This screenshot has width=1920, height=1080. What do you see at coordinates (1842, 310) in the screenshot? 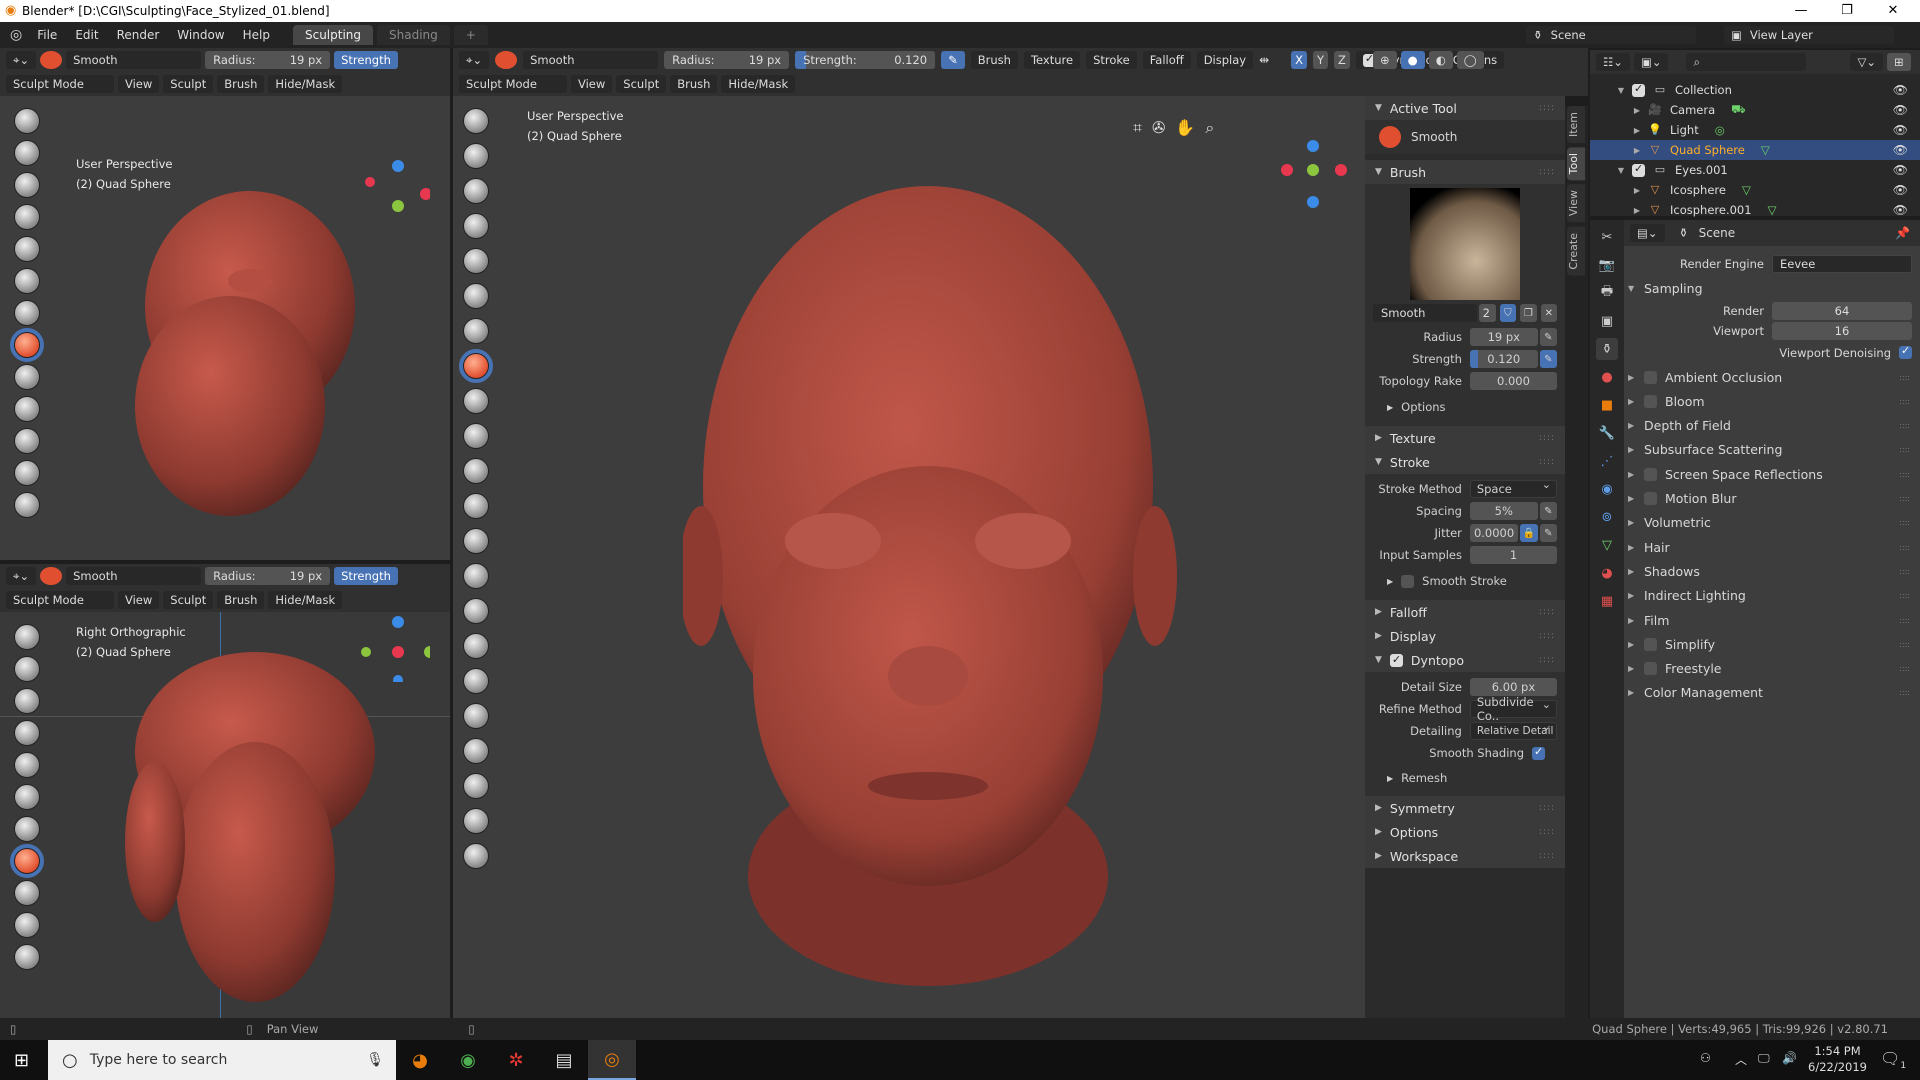
I see `render-samples-field: 64` at bounding box center [1842, 310].